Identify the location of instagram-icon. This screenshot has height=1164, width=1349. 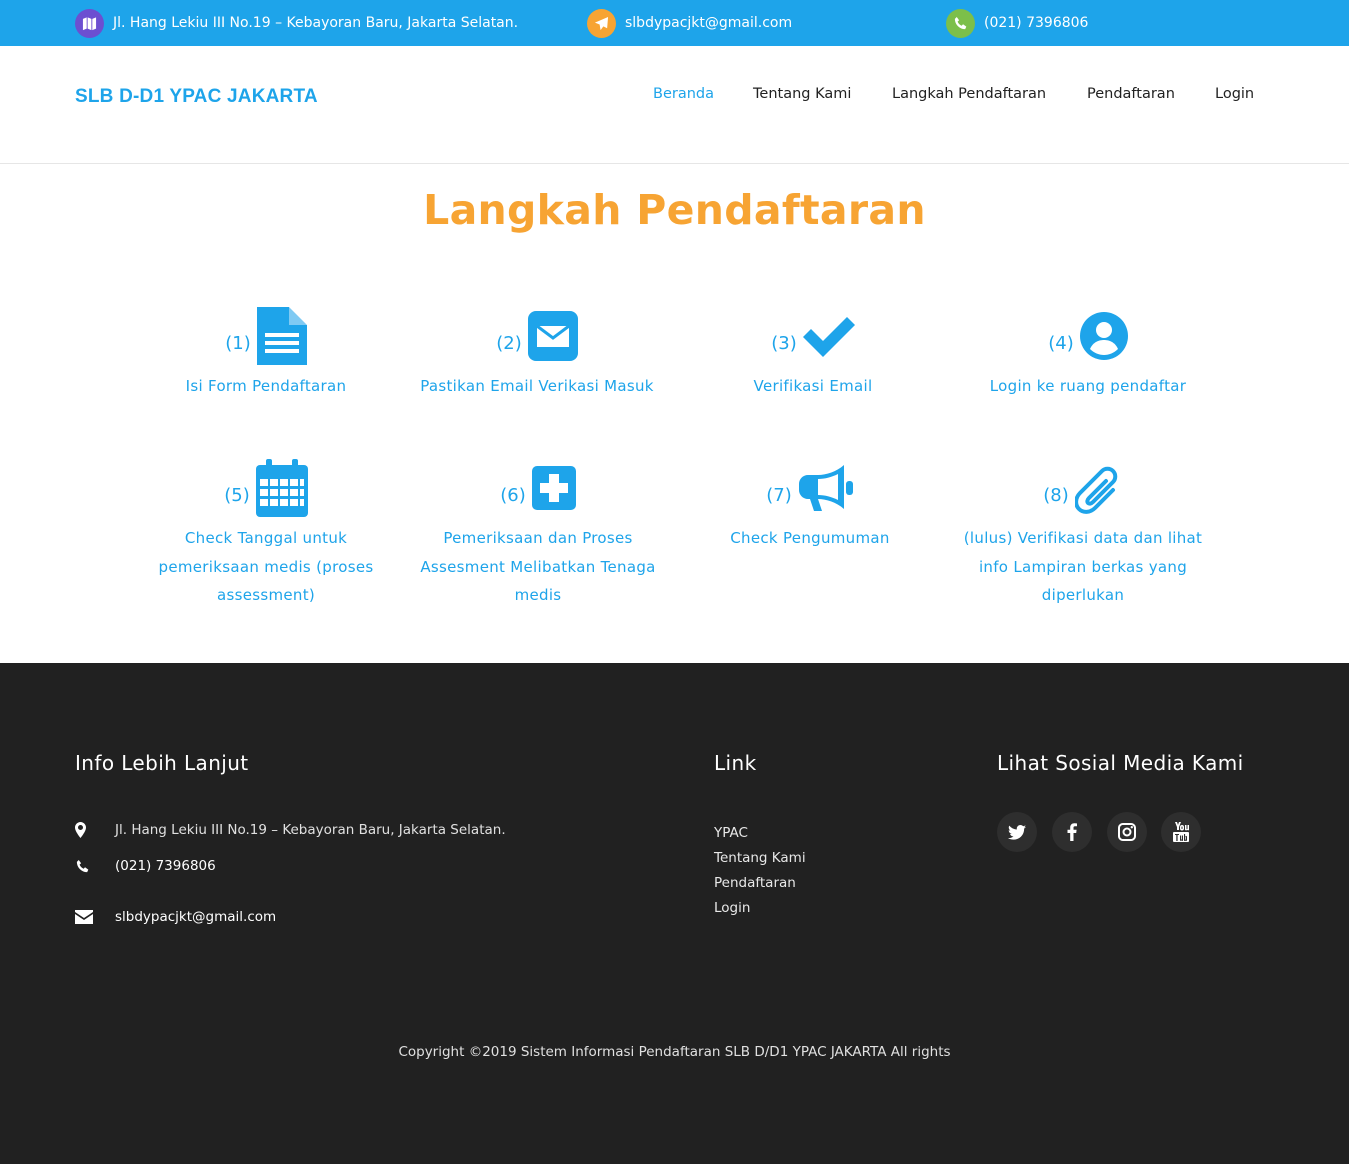
(1127, 832).